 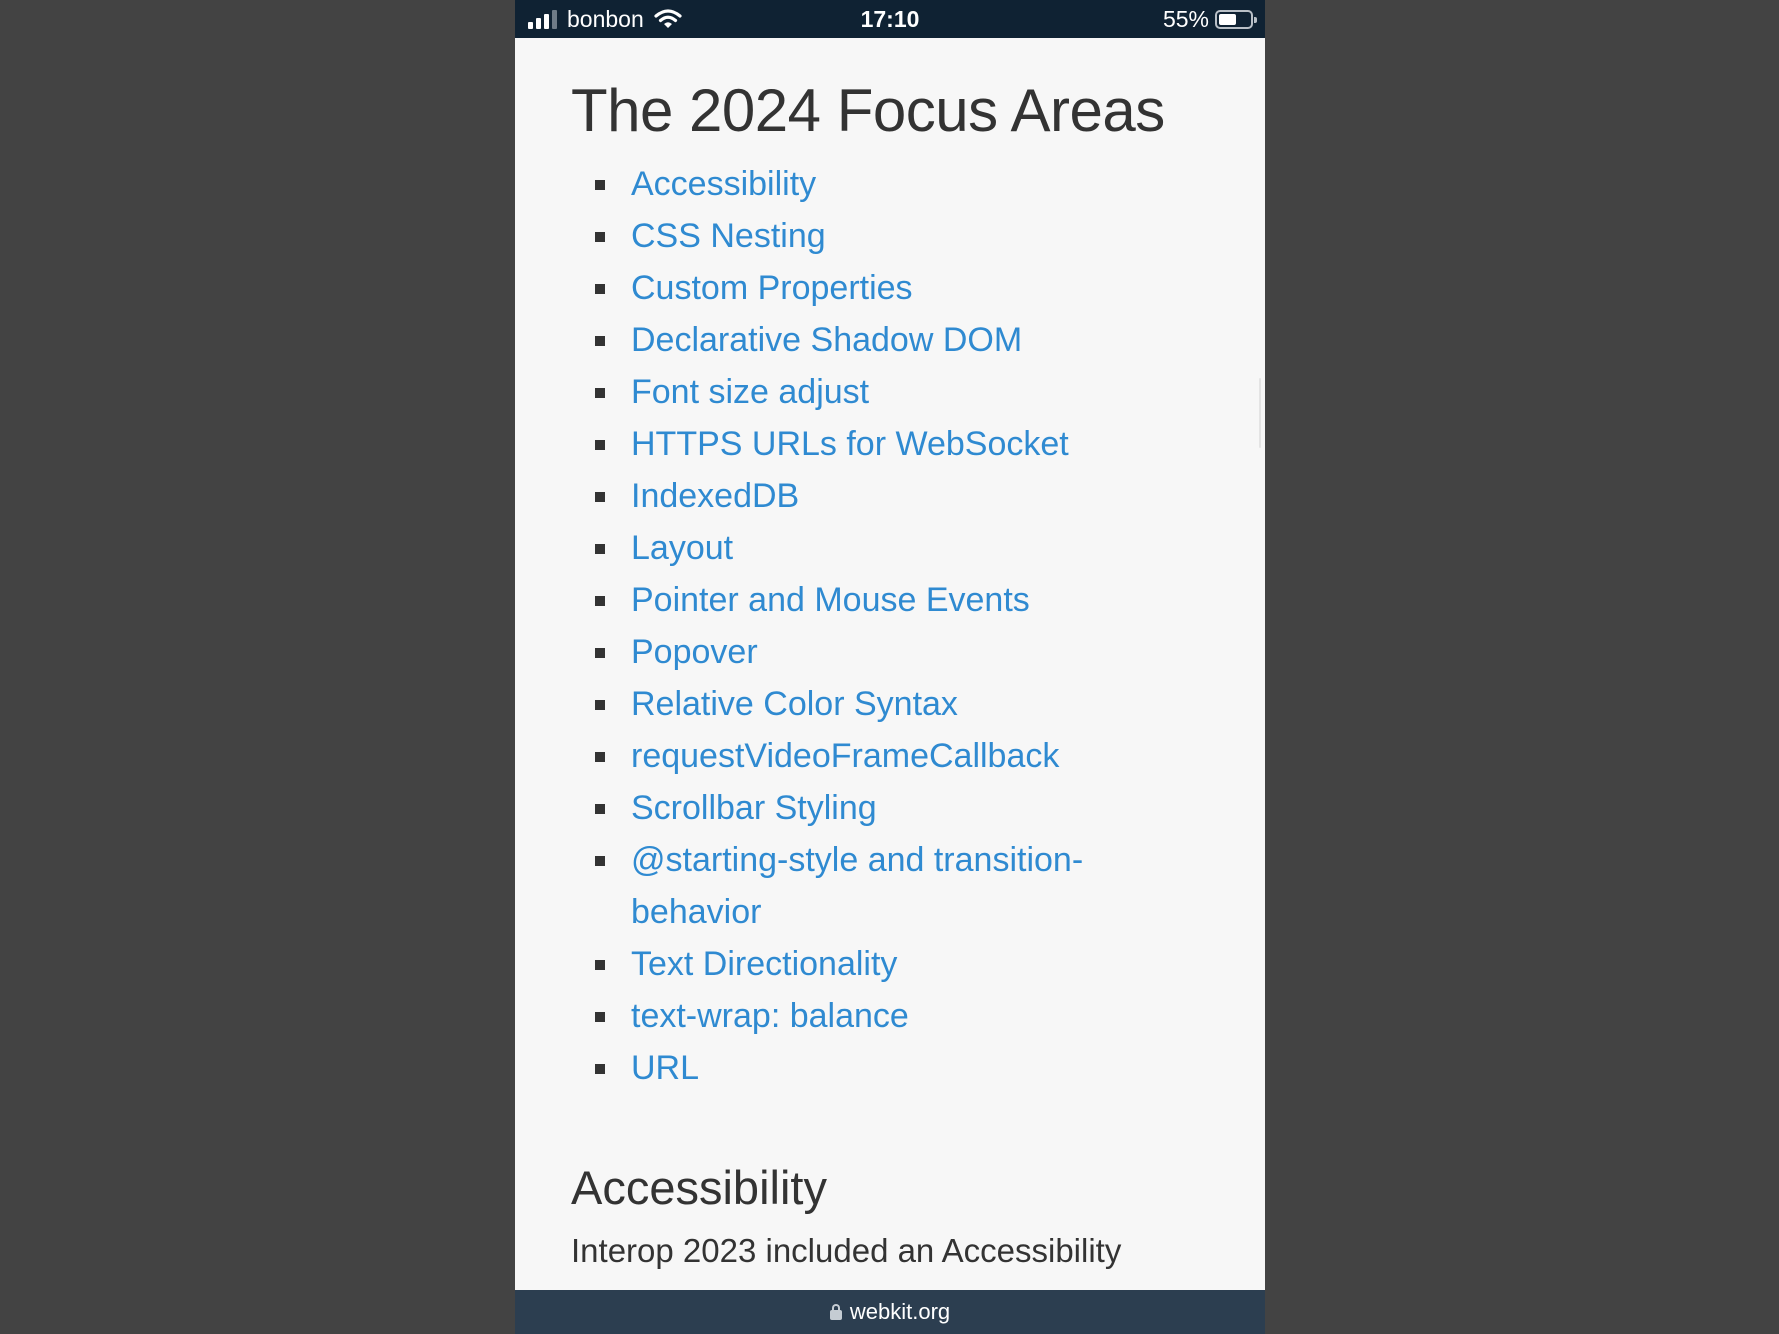 What do you see at coordinates (1209, 19) in the screenshot?
I see `status-right: 55%` at bounding box center [1209, 19].